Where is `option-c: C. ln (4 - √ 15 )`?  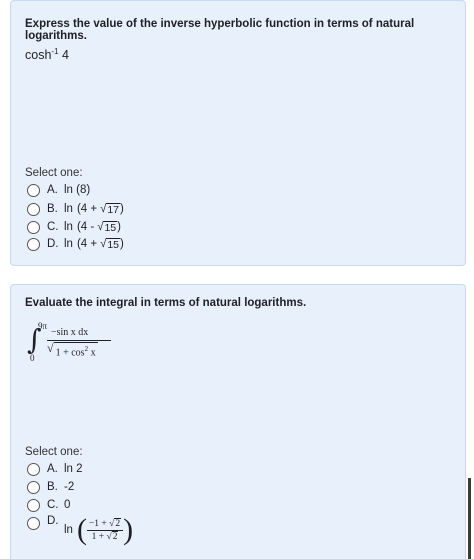 option-c: C. ln (4 - √ 15 ) is located at coordinates (74, 227).